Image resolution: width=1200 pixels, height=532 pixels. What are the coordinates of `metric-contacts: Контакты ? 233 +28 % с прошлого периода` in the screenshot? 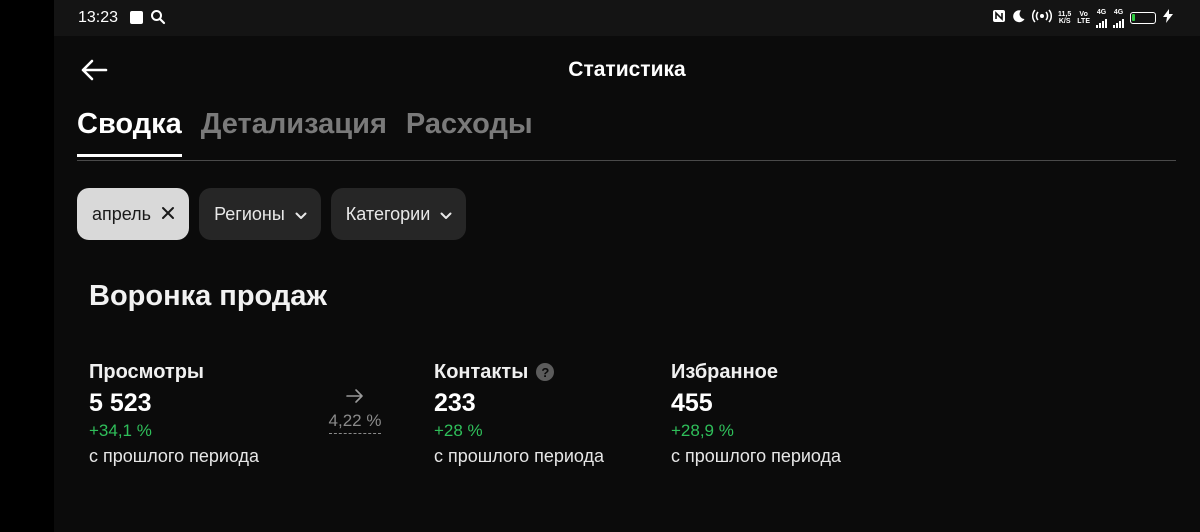 It's located at (519, 413).